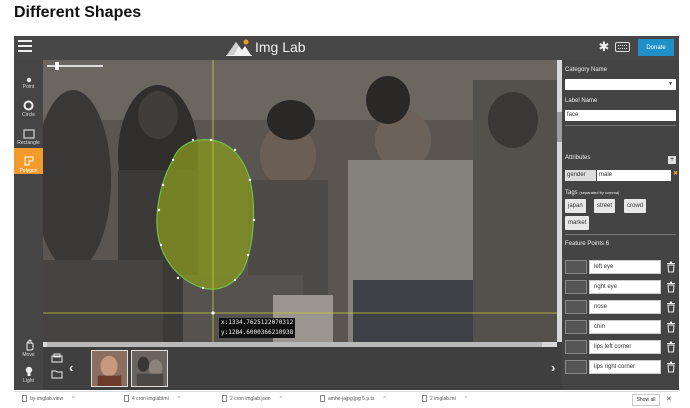 This screenshot has width=690, height=408. What do you see at coordinates (604, 47) in the screenshot?
I see `puzzle-icon: ✱` at bounding box center [604, 47].